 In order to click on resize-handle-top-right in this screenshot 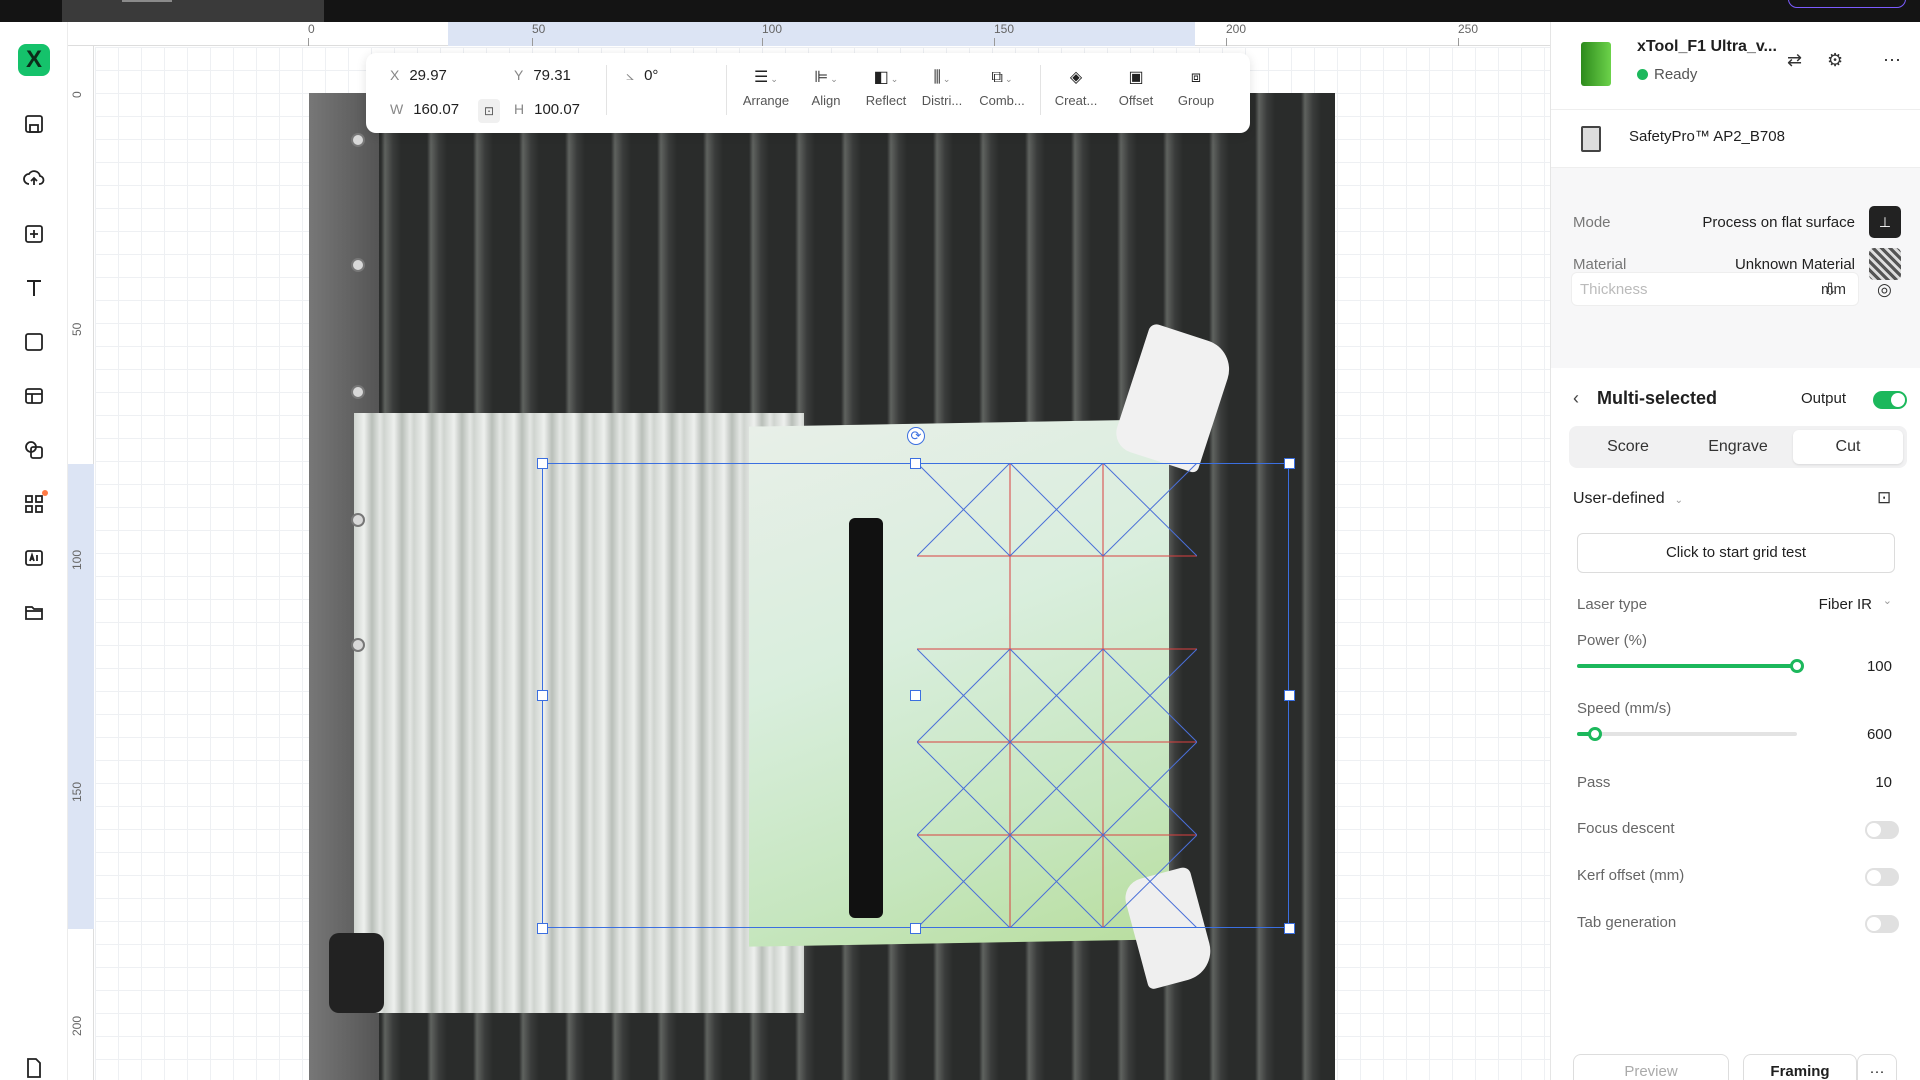, I will do `click(1289, 463)`.